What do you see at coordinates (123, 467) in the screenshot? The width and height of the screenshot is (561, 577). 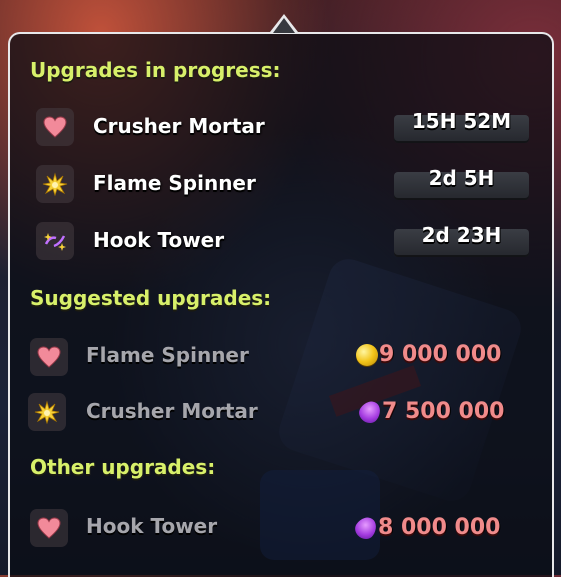 I see `section-title-other: Other upgrades:` at bounding box center [123, 467].